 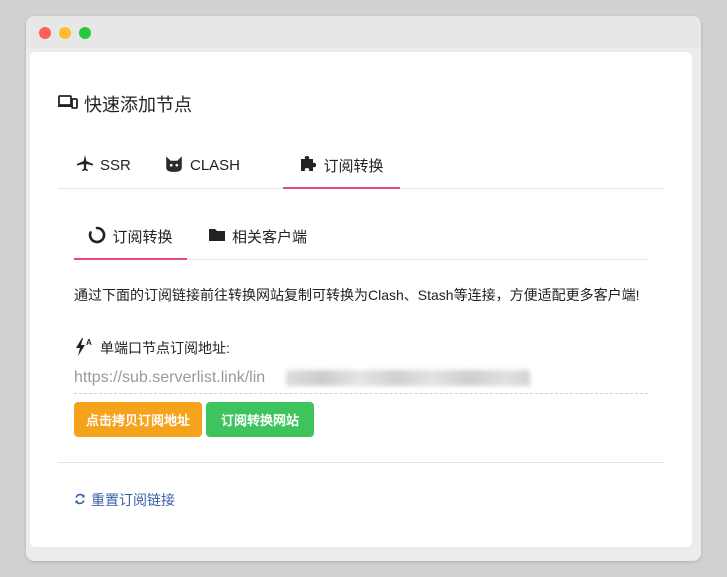 What do you see at coordinates (65, 33) in the screenshot?
I see `minimize-window-button` at bounding box center [65, 33].